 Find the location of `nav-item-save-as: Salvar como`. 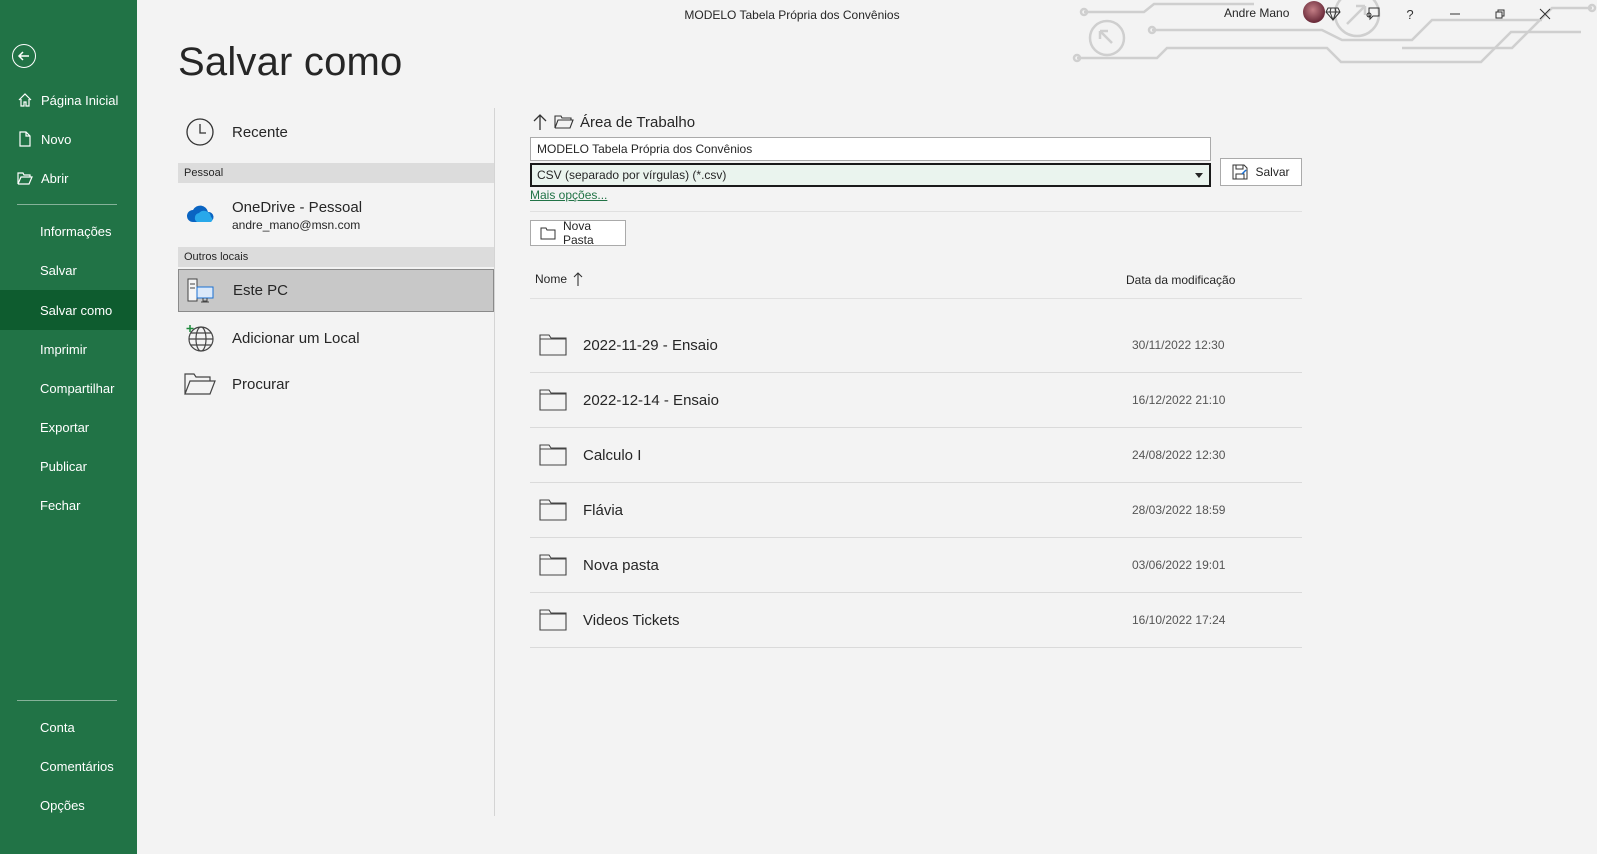

nav-item-save-as: Salvar como is located at coordinates (68, 310).